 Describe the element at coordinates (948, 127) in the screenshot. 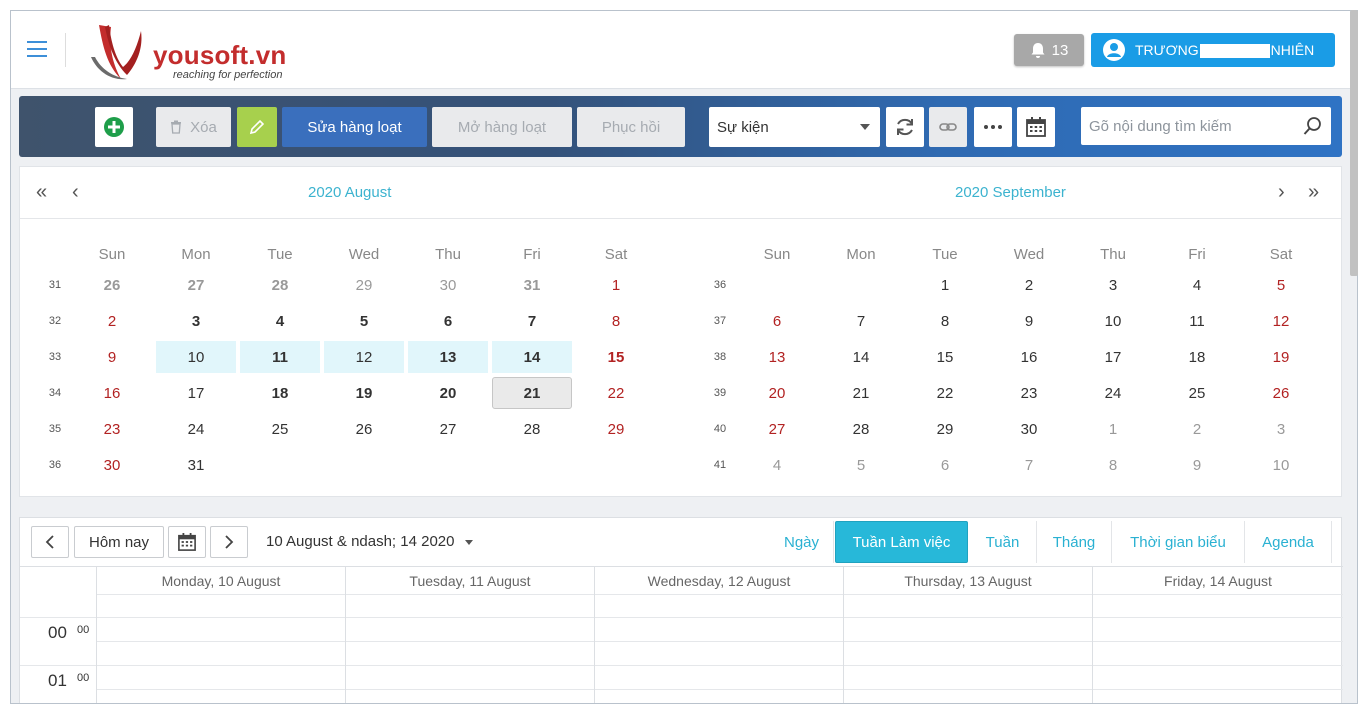

I see `link-button` at that location.